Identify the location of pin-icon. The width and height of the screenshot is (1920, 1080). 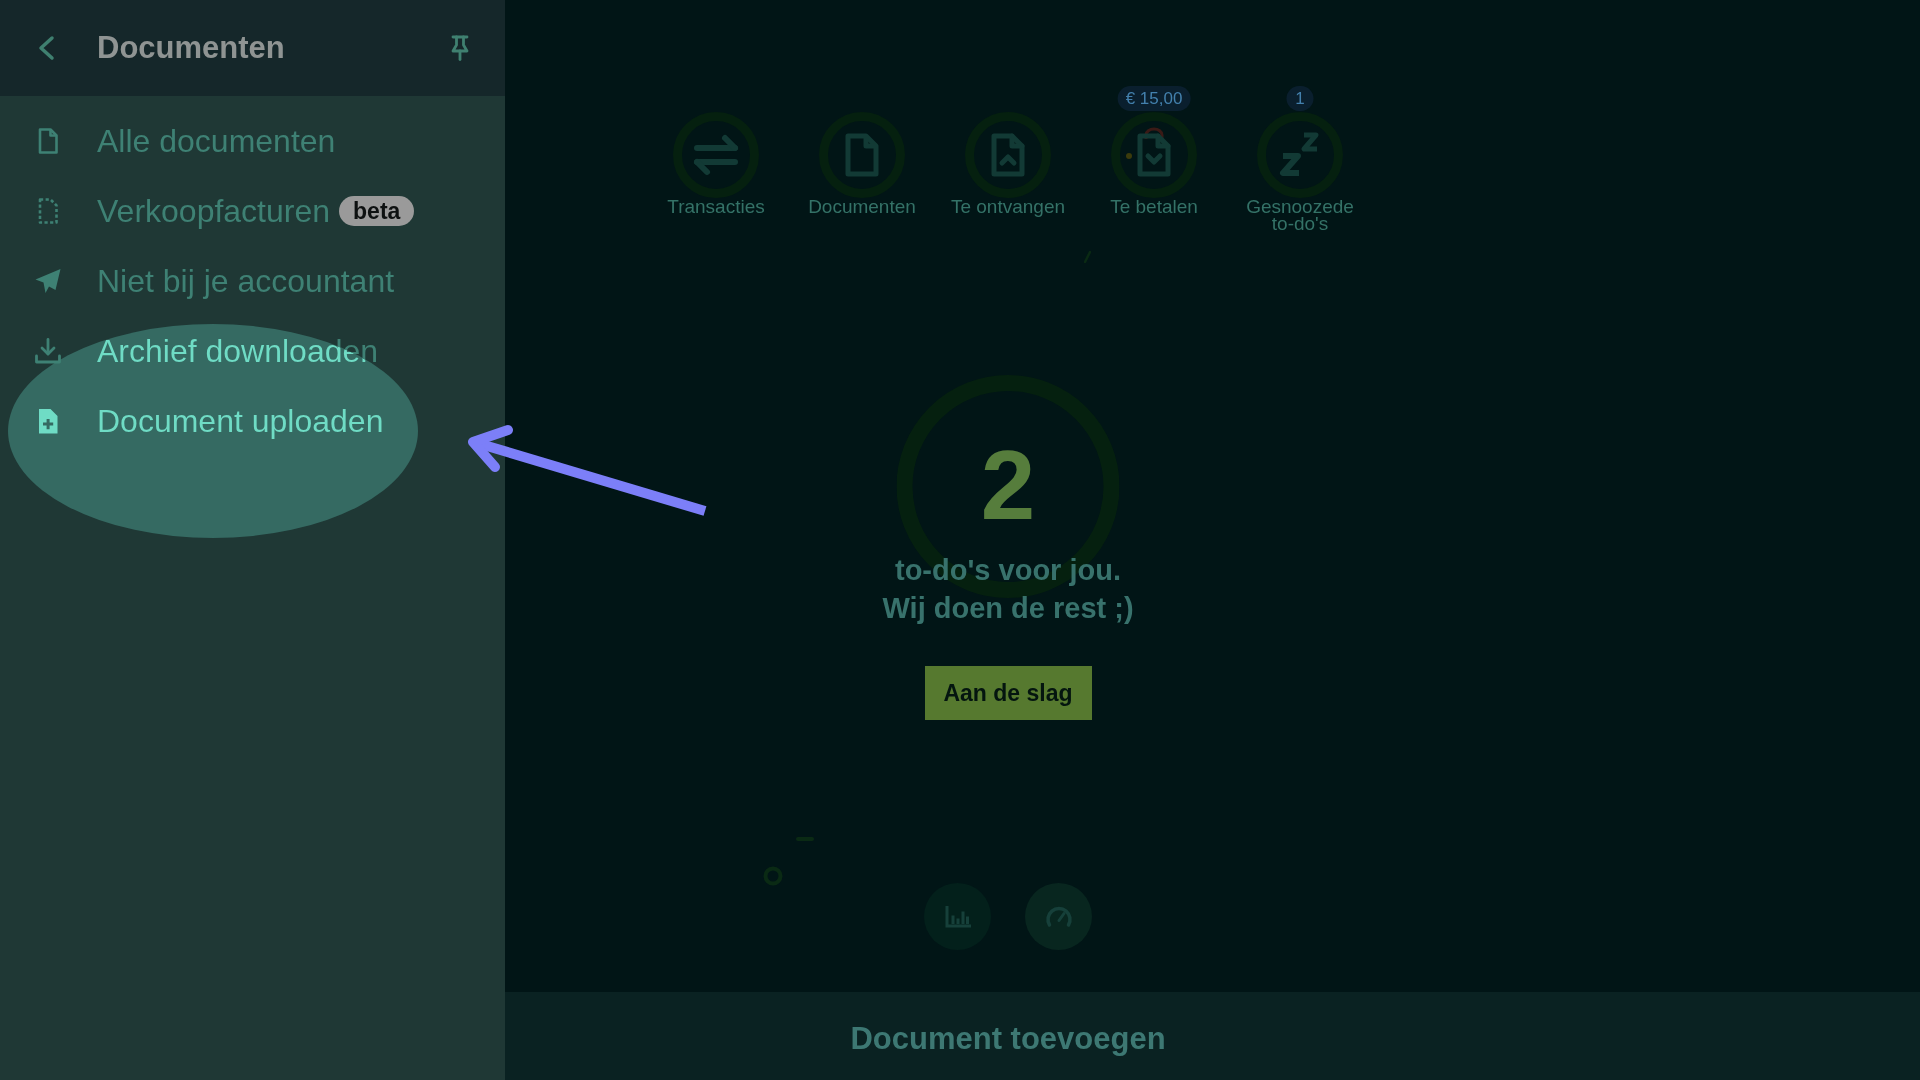
(460, 48).